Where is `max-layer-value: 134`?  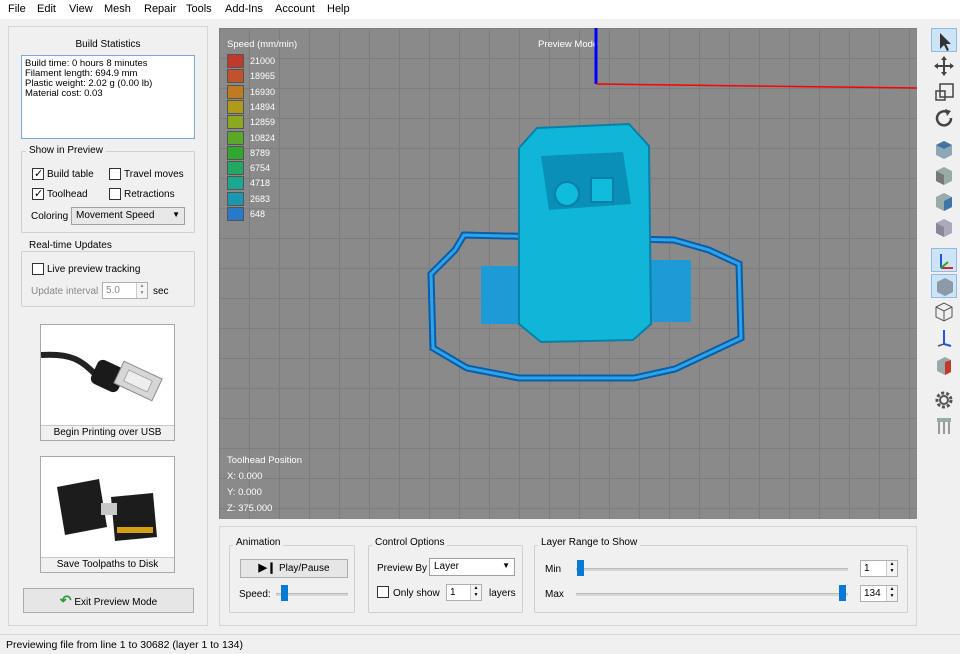 max-layer-value: 134 is located at coordinates (872, 593).